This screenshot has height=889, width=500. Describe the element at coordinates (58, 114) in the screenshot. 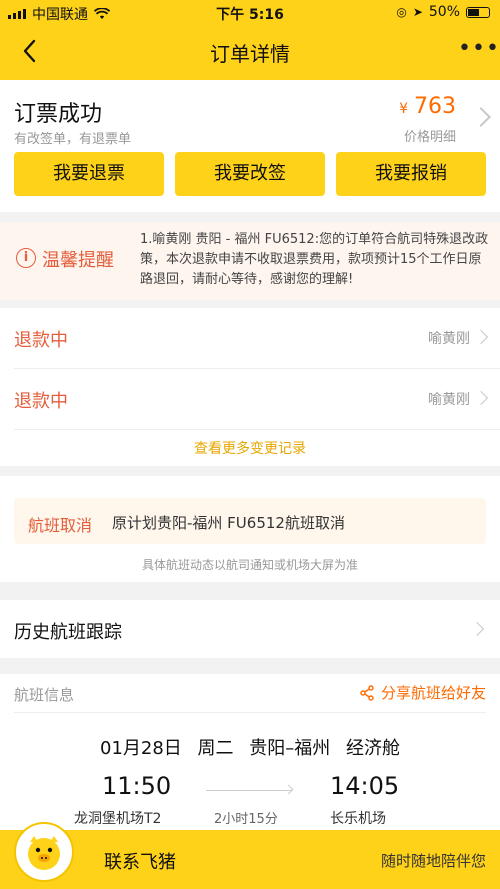

I see `order-status: 订票成功` at that location.